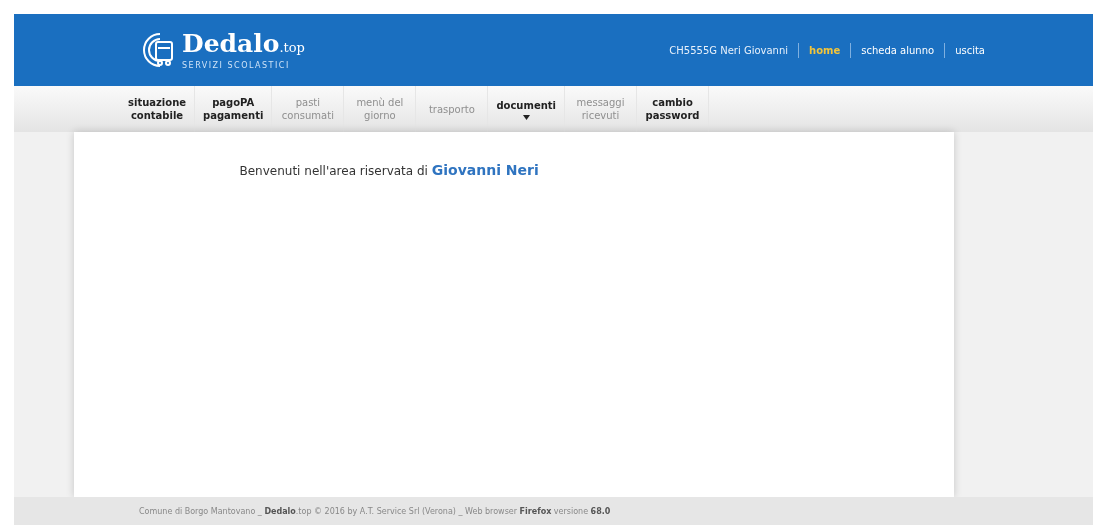  Describe the element at coordinates (243, 45) in the screenshot. I see `logo-wordmark: Dedalo.top` at that location.